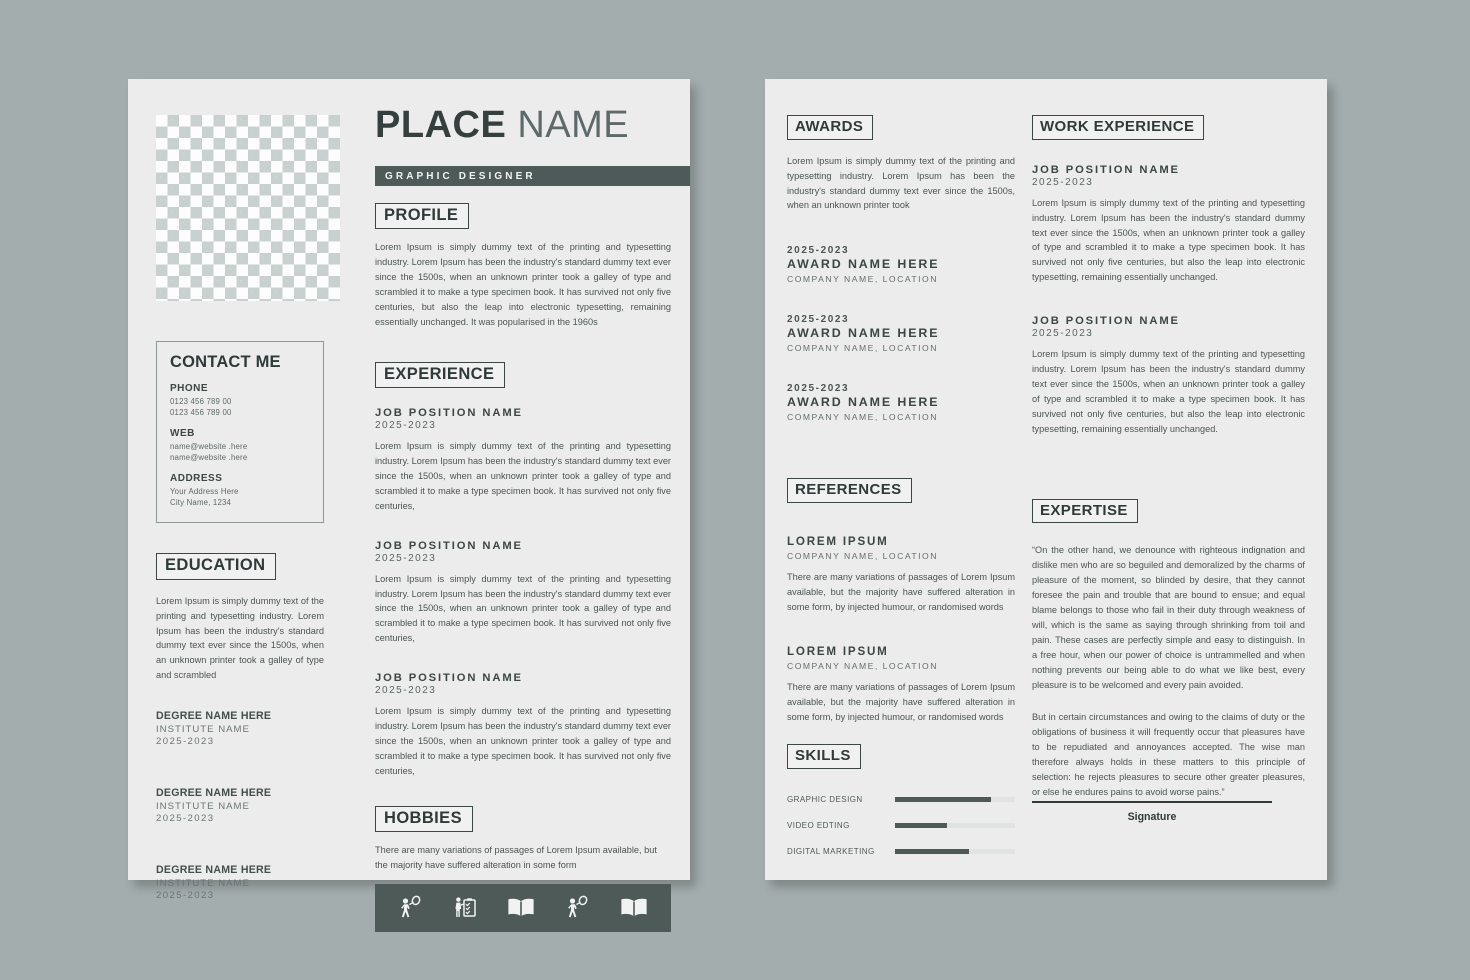  I want to click on skill-row: VIDEO EDTING, so click(901, 825).